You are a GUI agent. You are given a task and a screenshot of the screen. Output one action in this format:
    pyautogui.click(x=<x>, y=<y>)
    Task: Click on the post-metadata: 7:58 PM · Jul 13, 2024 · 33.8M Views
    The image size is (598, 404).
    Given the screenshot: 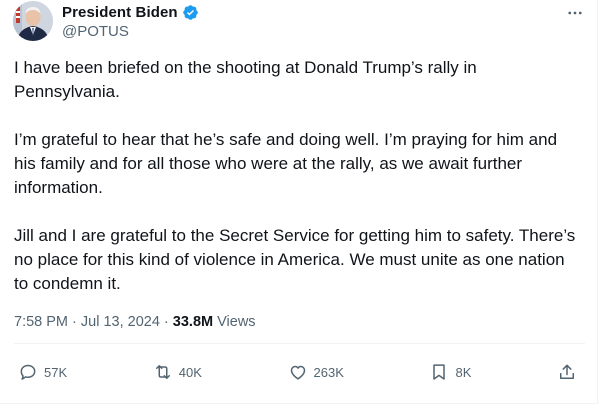 What is the action you would take?
    pyautogui.click(x=135, y=322)
    